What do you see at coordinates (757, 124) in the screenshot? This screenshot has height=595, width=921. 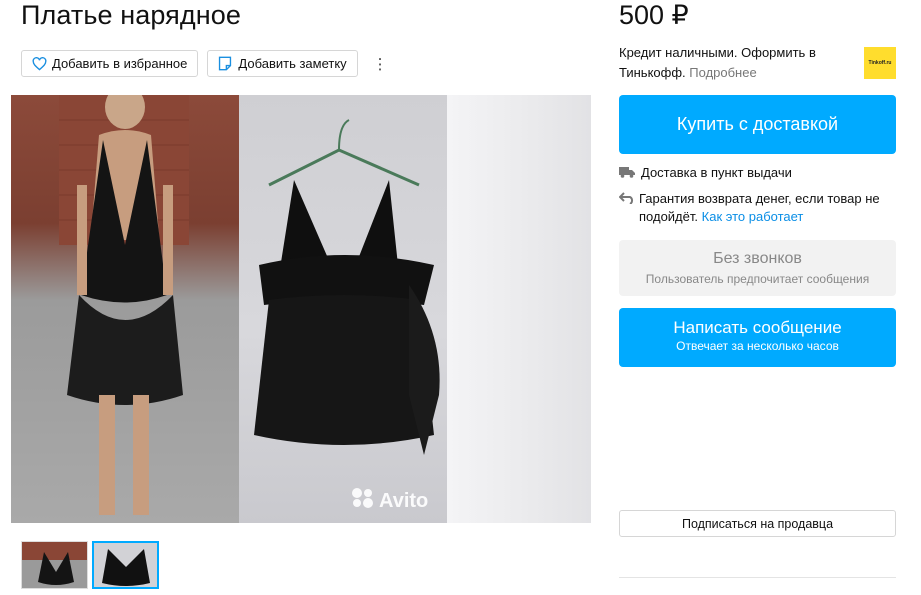 I see `buy-with-delivery-button: Купить с доставкой` at bounding box center [757, 124].